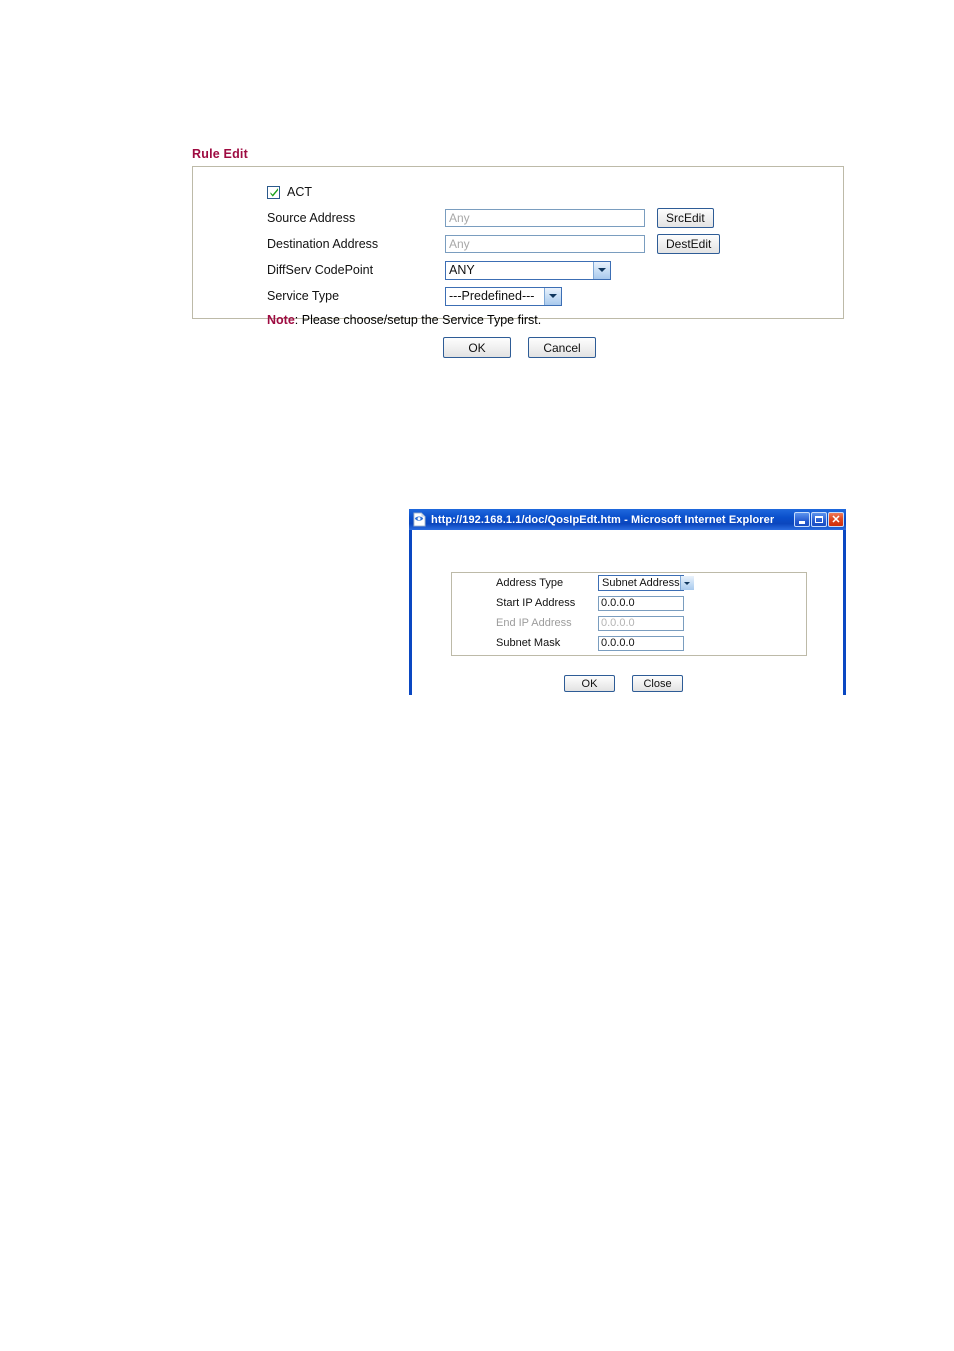 The image size is (954, 1351). Describe the element at coordinates (641, 583) in the screenshot. I see `address-type-value: Subnet Address` at that location.